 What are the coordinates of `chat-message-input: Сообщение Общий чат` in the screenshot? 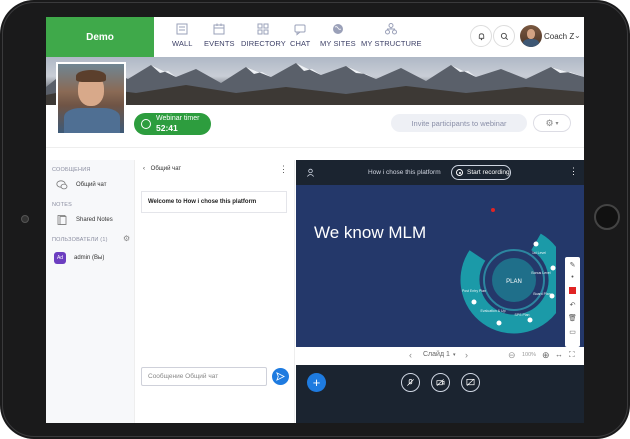 It's located at (204, 376).